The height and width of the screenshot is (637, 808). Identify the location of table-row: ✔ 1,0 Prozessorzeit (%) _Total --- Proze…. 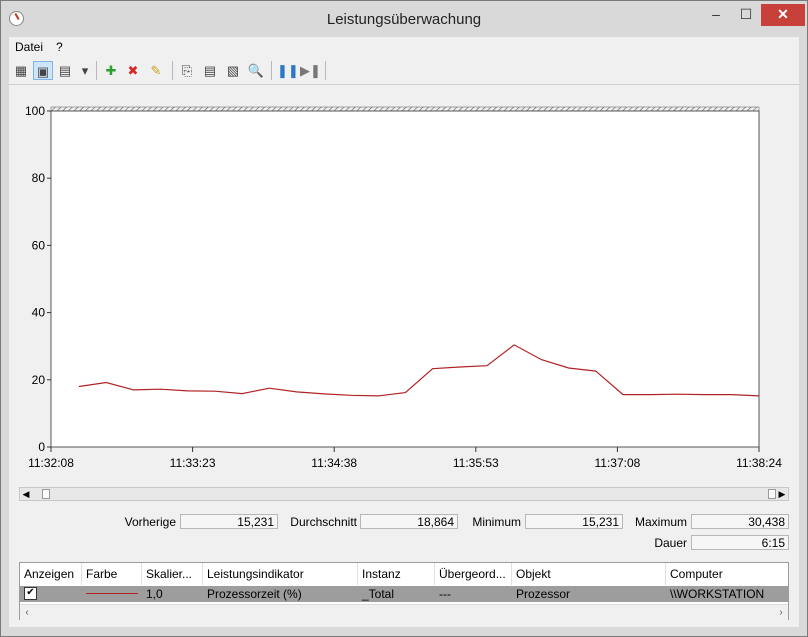
(404, 594).